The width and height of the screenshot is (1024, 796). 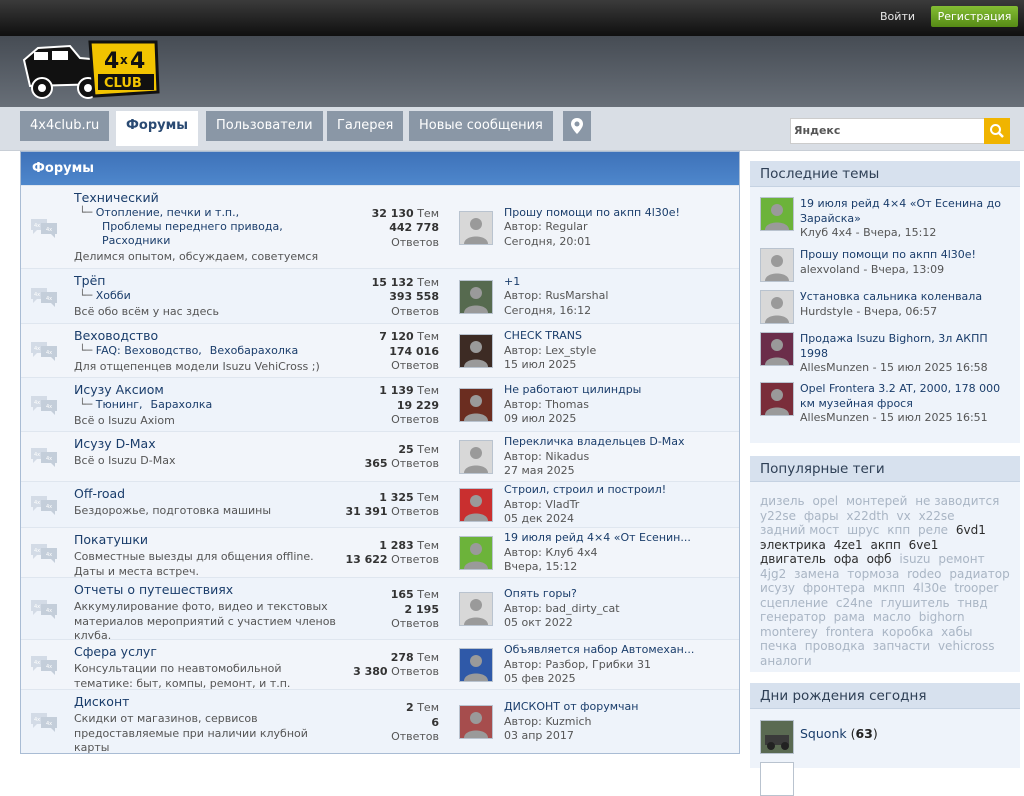 I want to click on forum-title: Дисконт, so click(x=101, y=701).